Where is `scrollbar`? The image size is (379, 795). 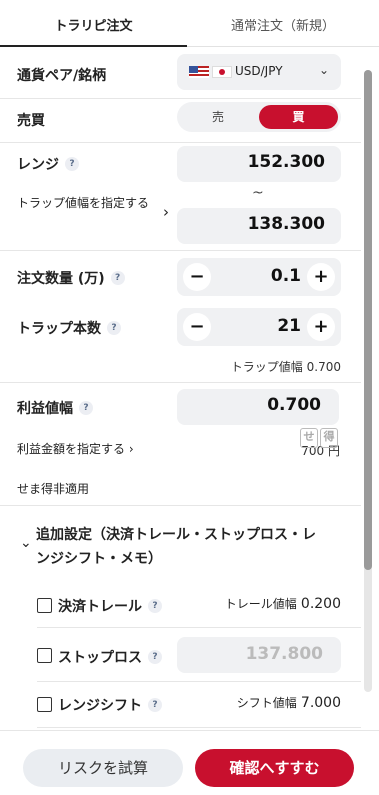 scrollbar is located at coordinates (368, 381).